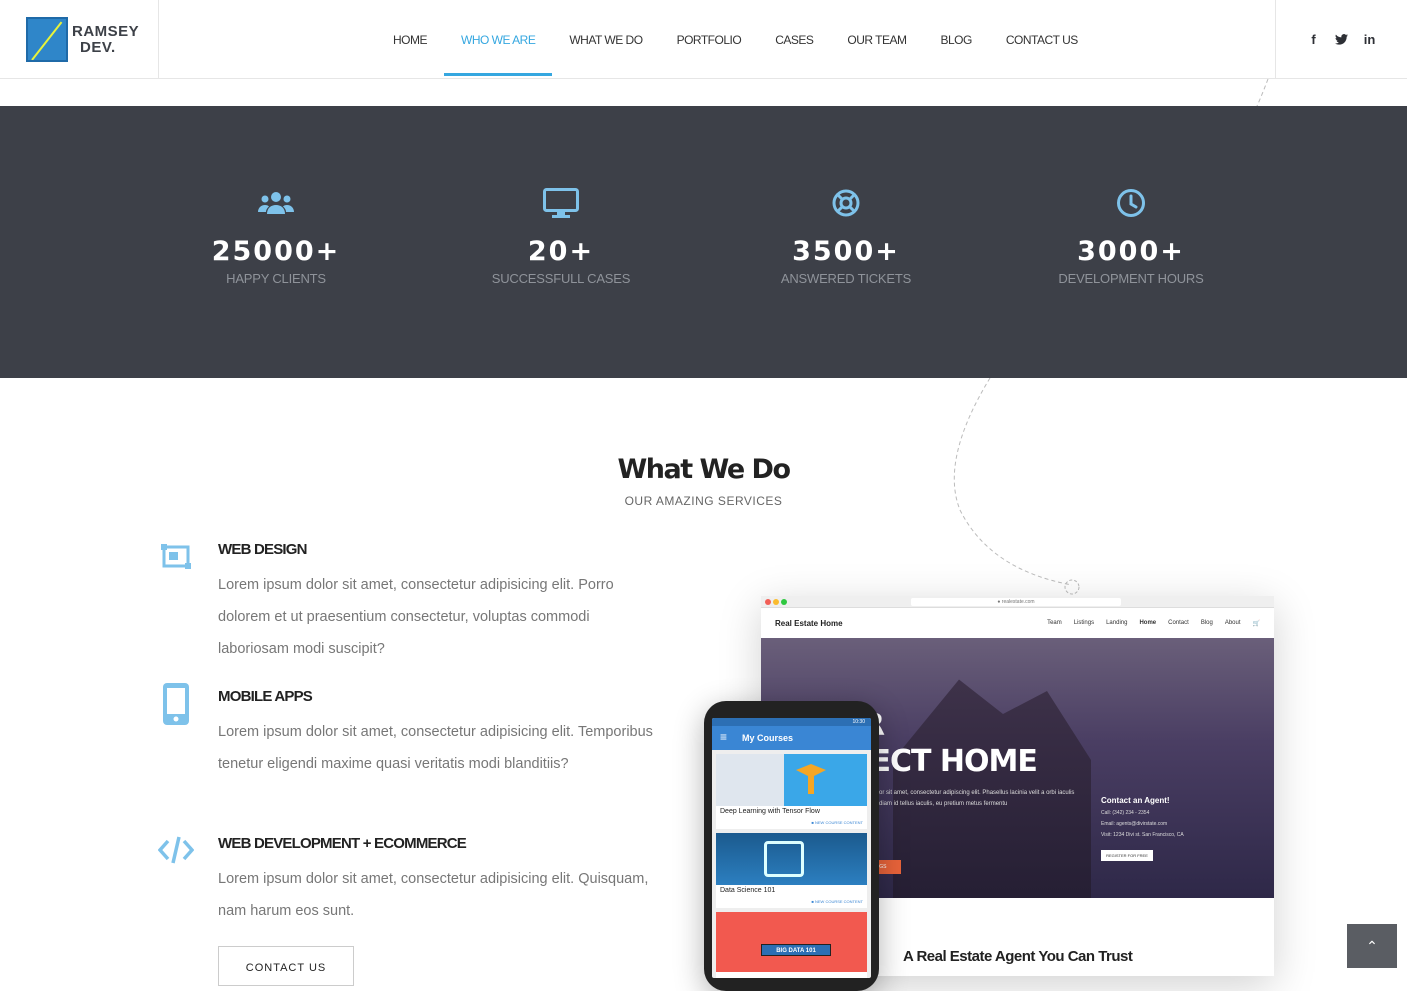  I want to click on nav-who-we-are: WHO WE ARE, so click(498, 39).